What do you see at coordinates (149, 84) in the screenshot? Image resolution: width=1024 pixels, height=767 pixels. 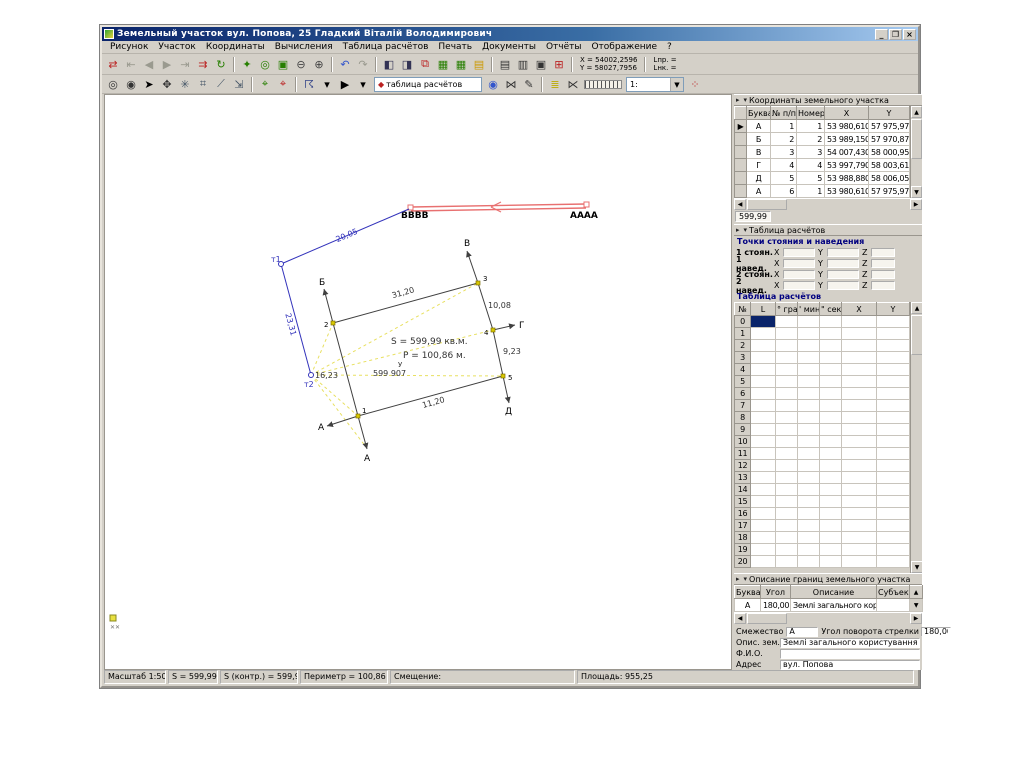 I see `select-cursor-icon: ➤` at bounding box center [149, 84].